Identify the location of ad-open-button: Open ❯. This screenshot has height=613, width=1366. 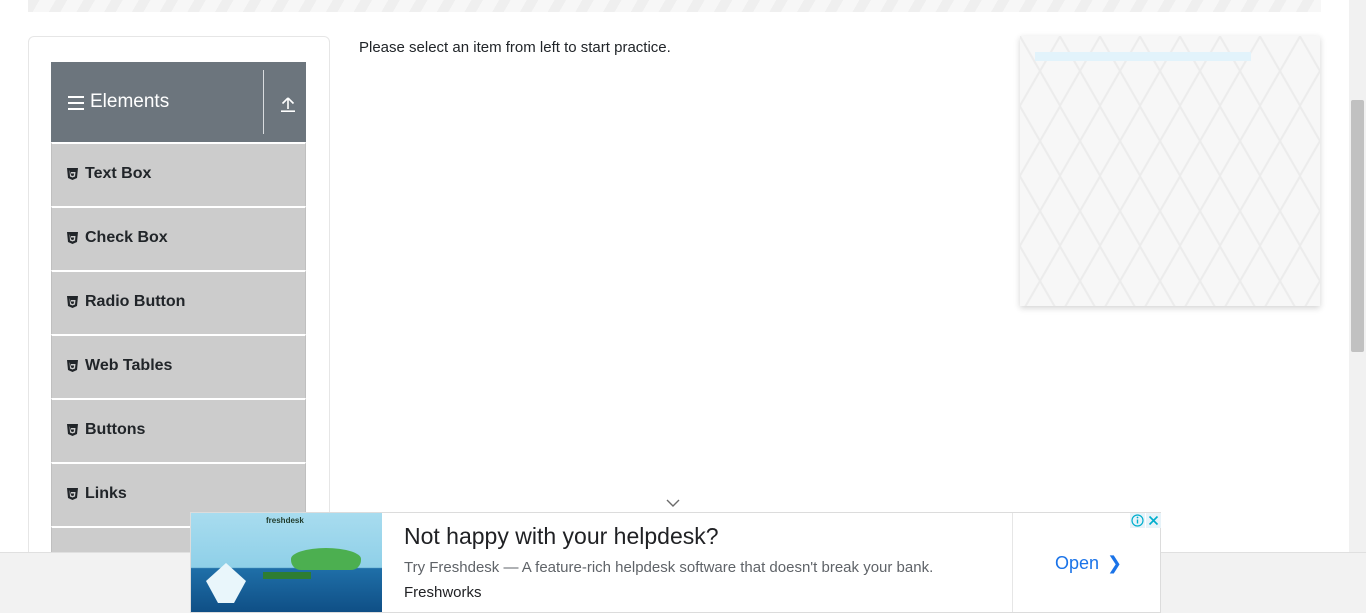
(1088, 563).